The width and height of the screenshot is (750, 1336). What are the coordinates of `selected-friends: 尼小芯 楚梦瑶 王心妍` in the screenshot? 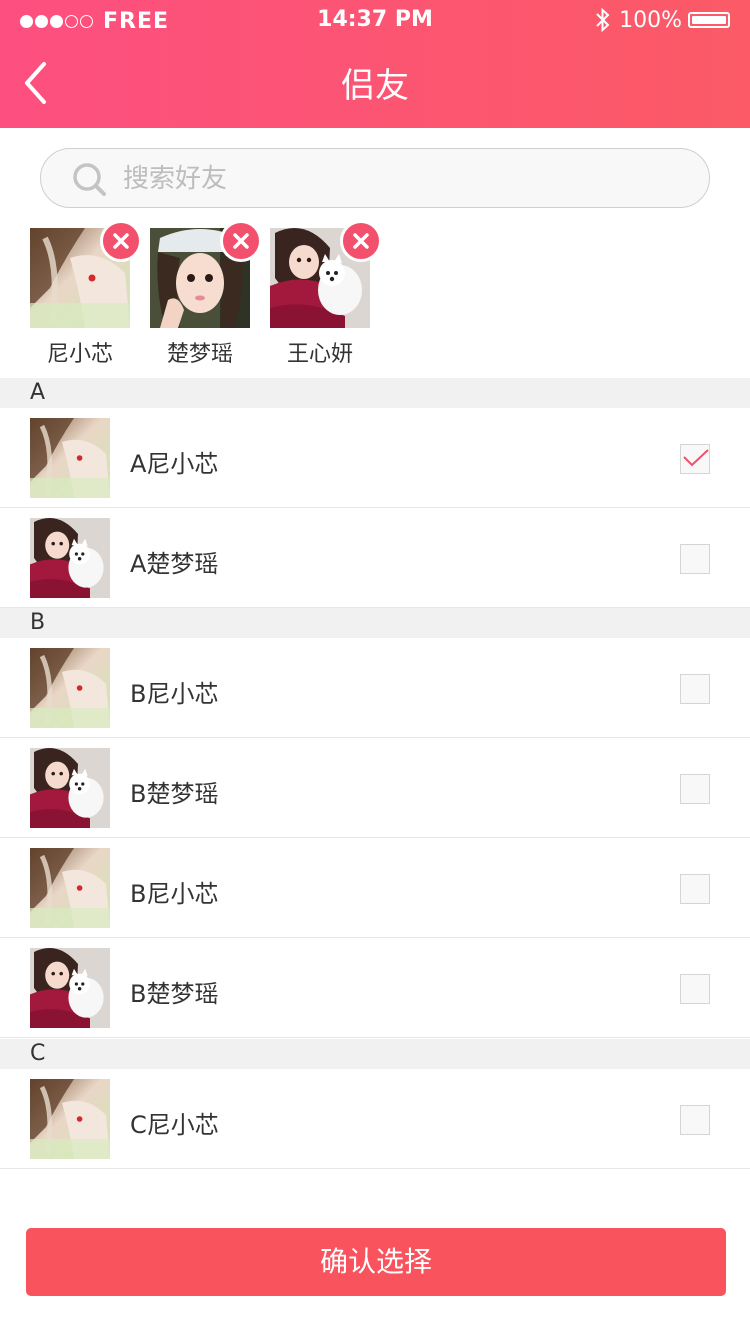 It's located at (375, 295).